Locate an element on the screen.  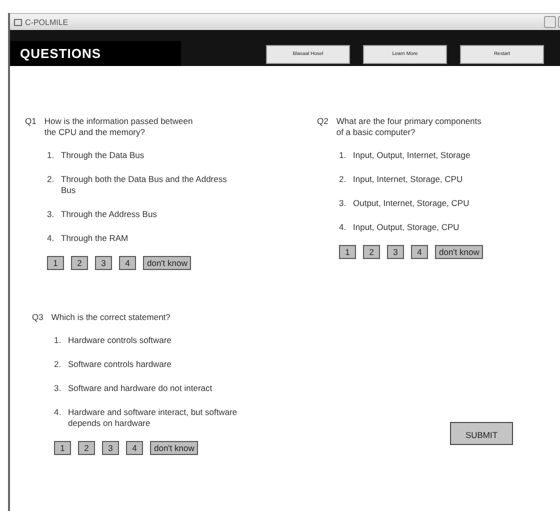
option-text: Through the Address Bus is located at coordinates (109, 214).